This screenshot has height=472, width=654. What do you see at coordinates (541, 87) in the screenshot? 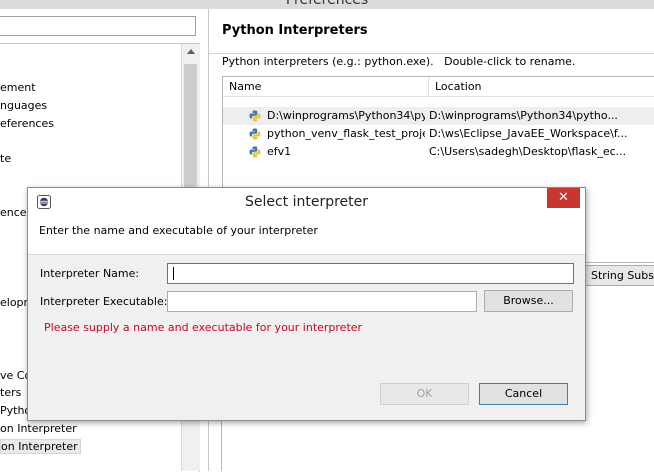
I see `column-header-location: Location` at bounding box center [541, 87].